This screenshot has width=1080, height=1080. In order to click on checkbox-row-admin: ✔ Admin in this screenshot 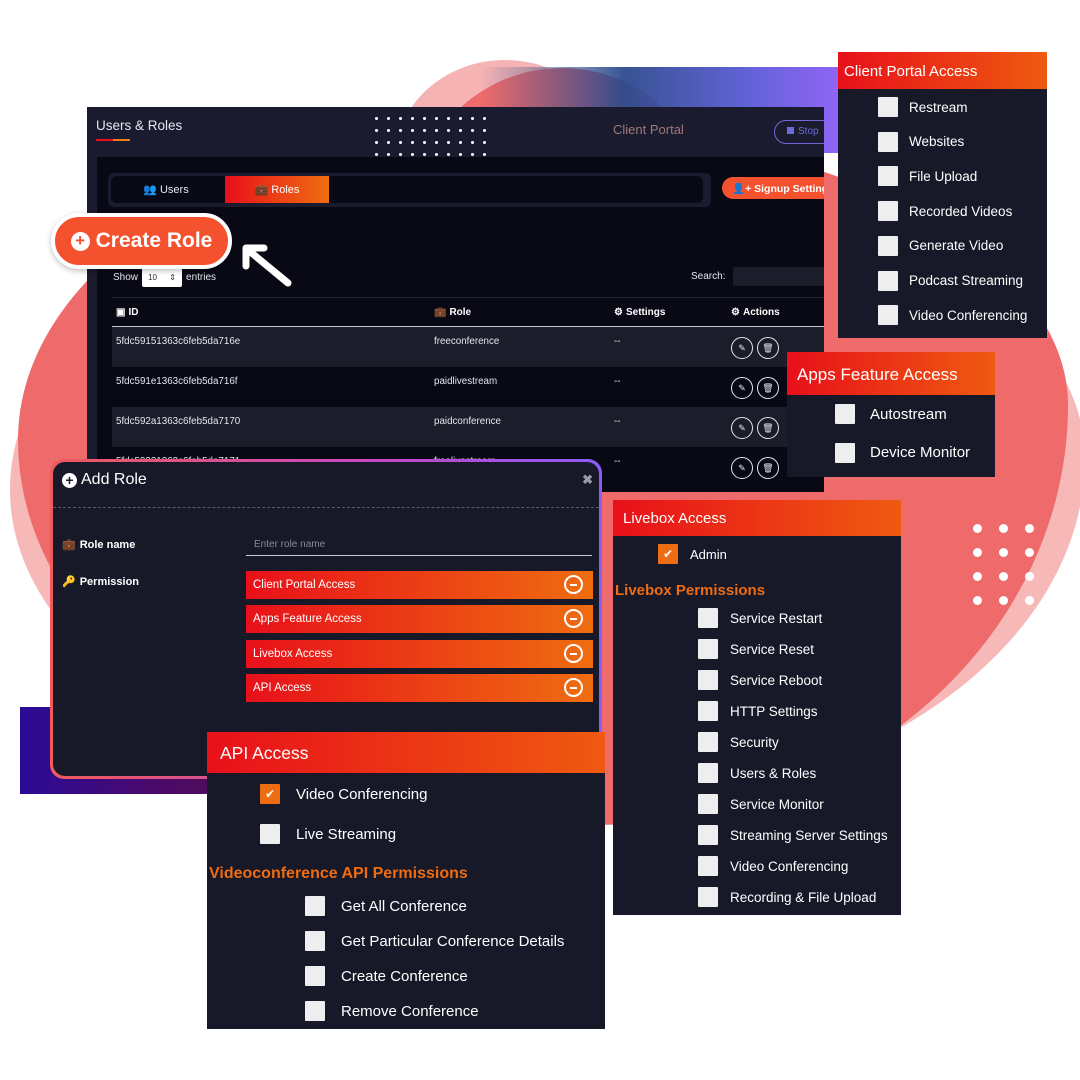, I will do `click(692, 554)`.